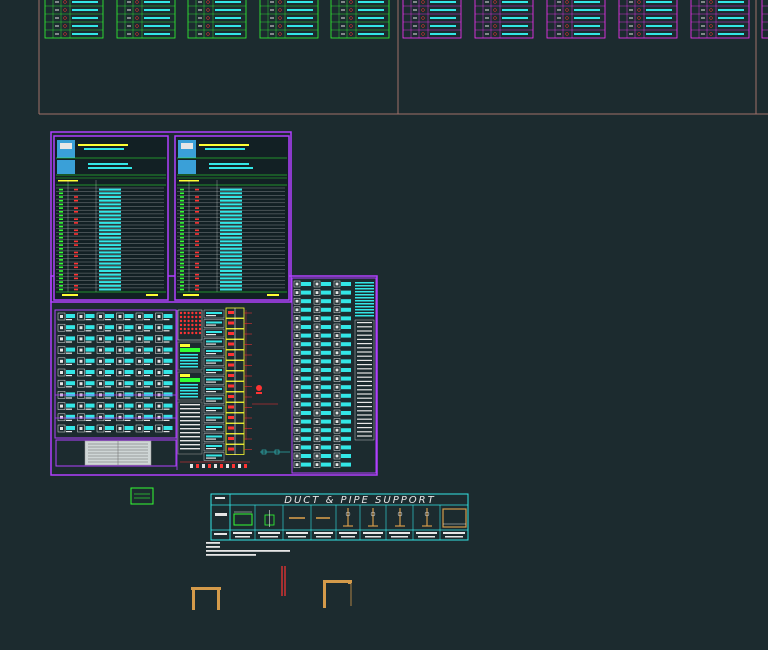 The image size is (768, 650). Describe the element at coordinates (115, 388) in the screenshot. I see `detail-grid-left` at that location.